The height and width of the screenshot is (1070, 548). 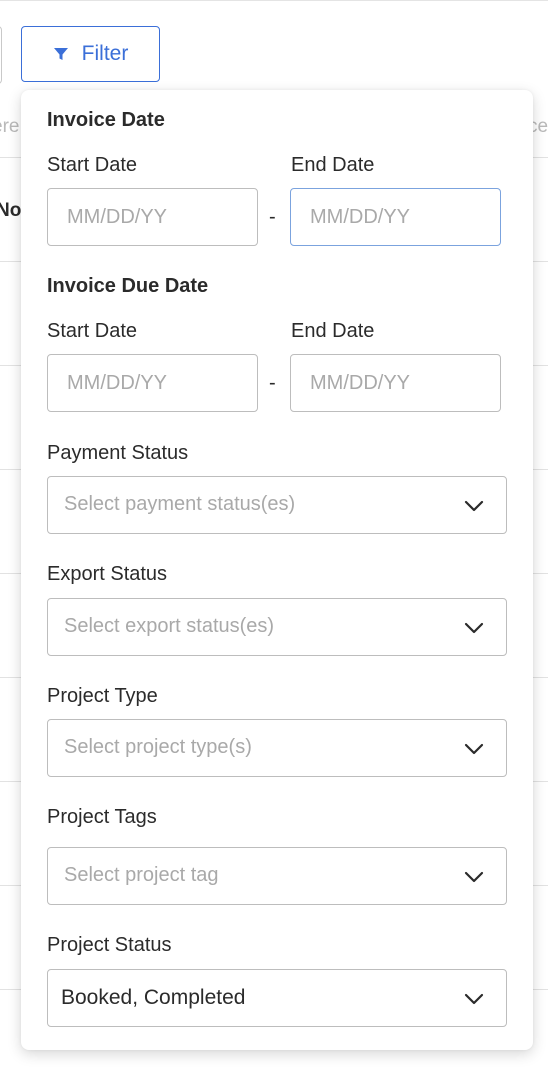 What do you see at coordinates (277, 998) in the screenshot?
I see `project-status-select: Booked, Completed` at bounding box center [277, 998].